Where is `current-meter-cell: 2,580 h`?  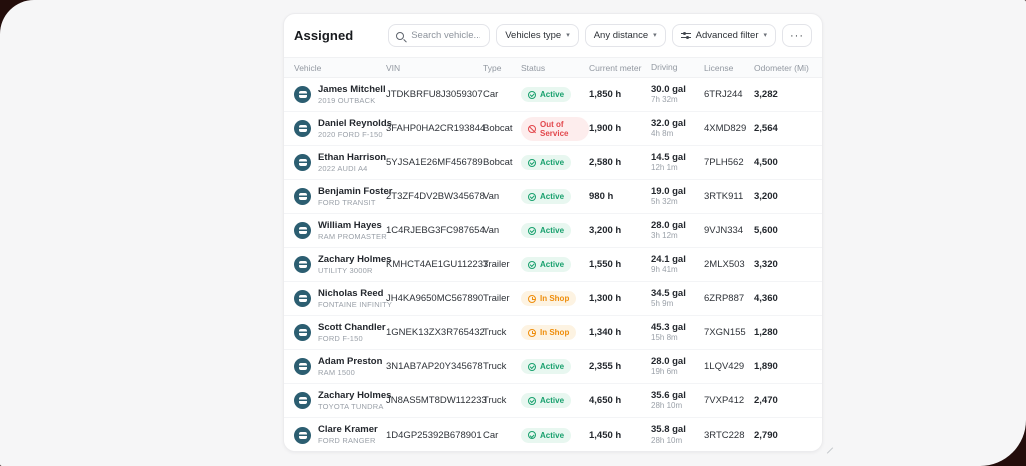 current-meter-cell: 2,580 h is located at coordinates (605, 162).